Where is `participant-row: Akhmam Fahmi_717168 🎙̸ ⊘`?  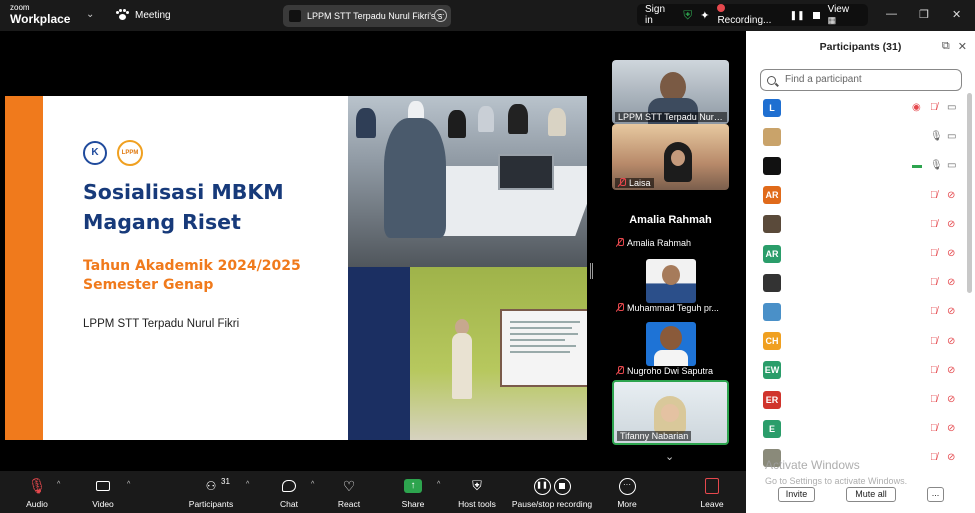
participant-row: Akhmam Fahmi_717168 🎙̸ ⊘ is located at coordinates (857, 311).